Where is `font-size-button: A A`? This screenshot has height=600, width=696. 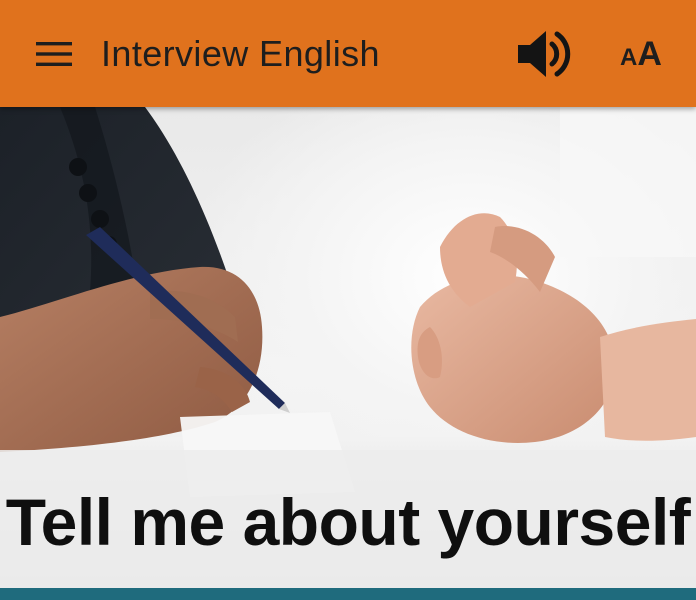
font-size-button: A A is located at coordinates (641, 54).